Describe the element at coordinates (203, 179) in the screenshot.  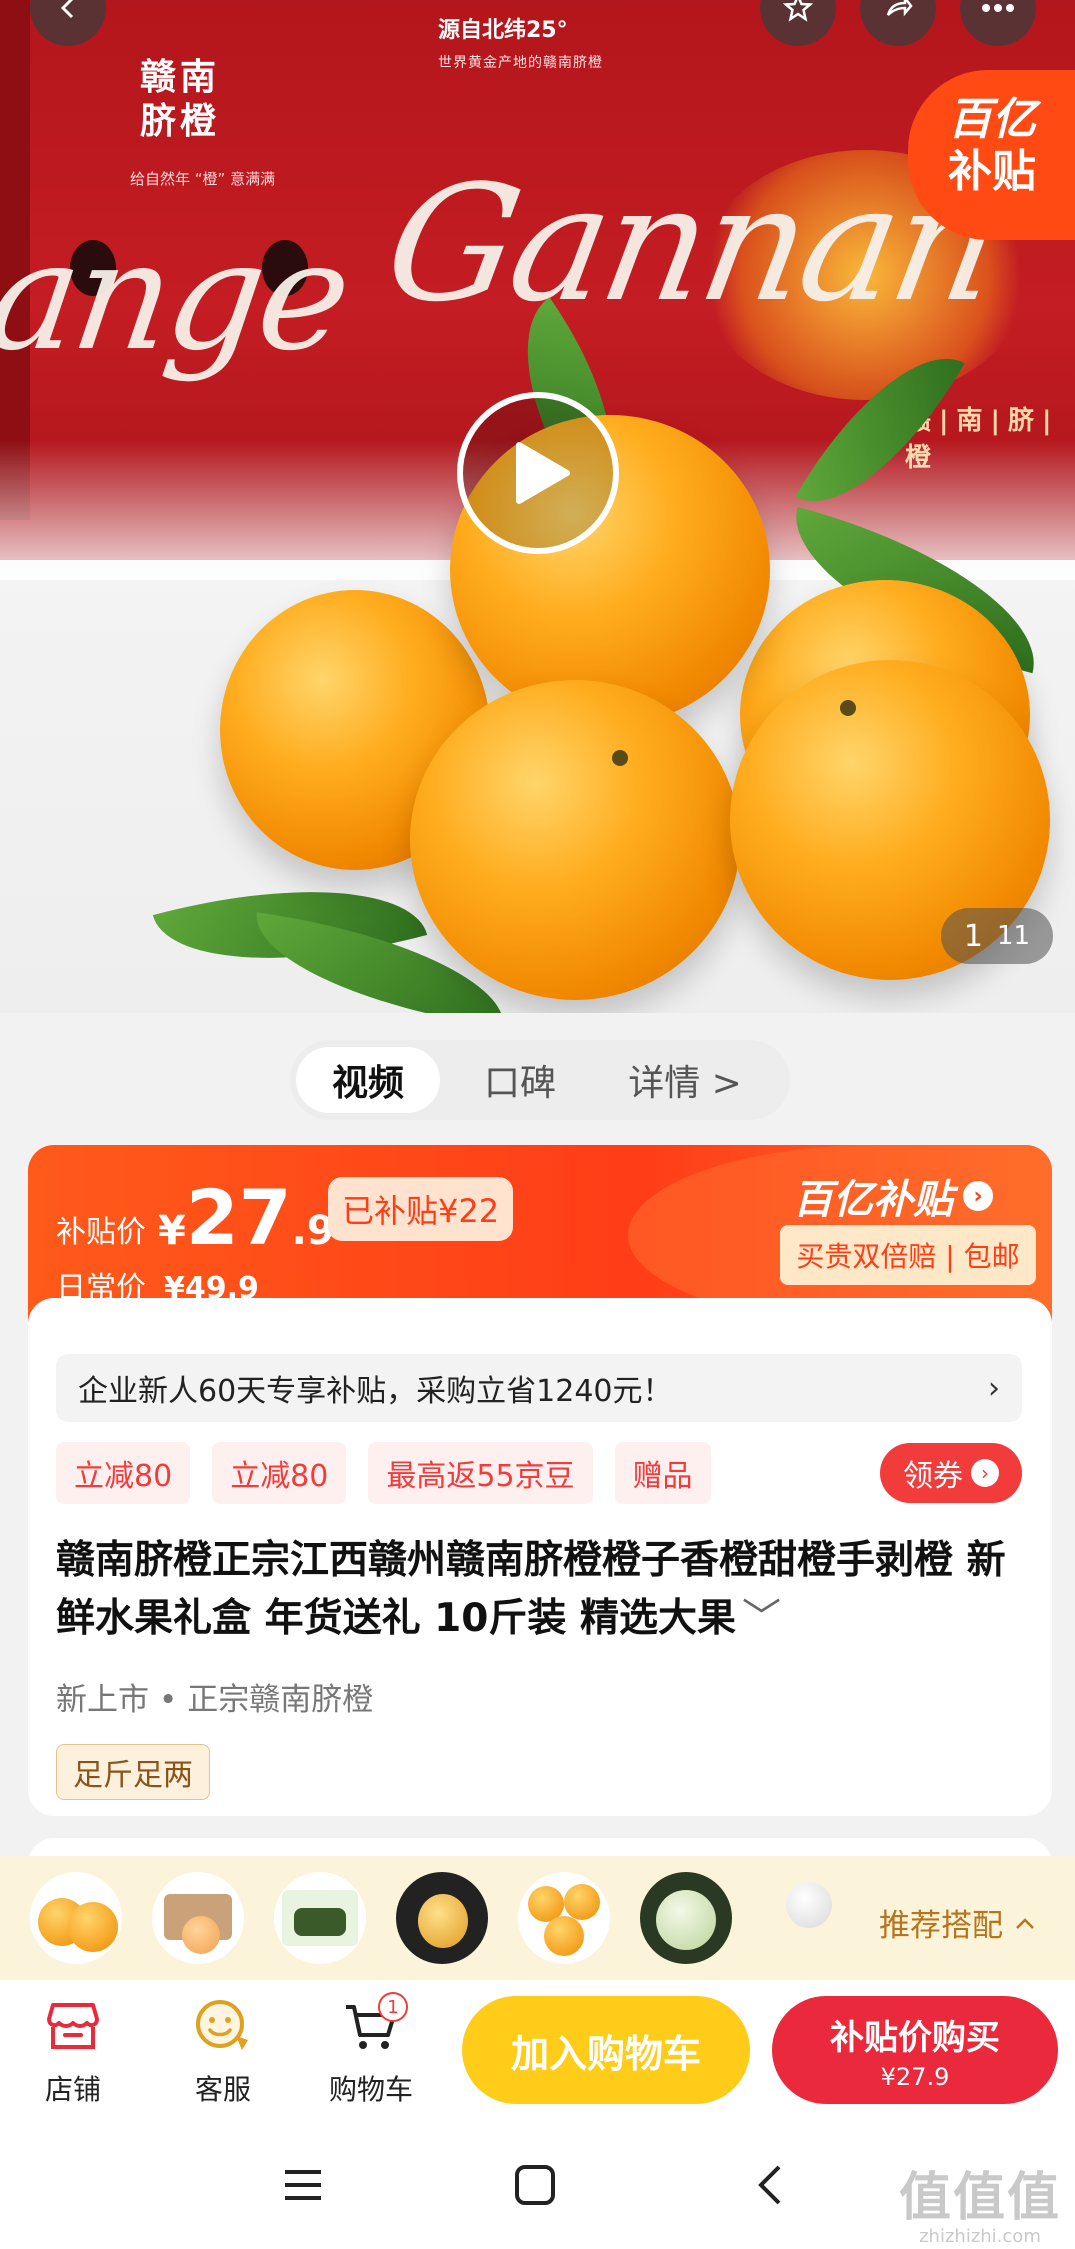
I see `box-slogan: 给自然年 “橙” 意满满` at that location.